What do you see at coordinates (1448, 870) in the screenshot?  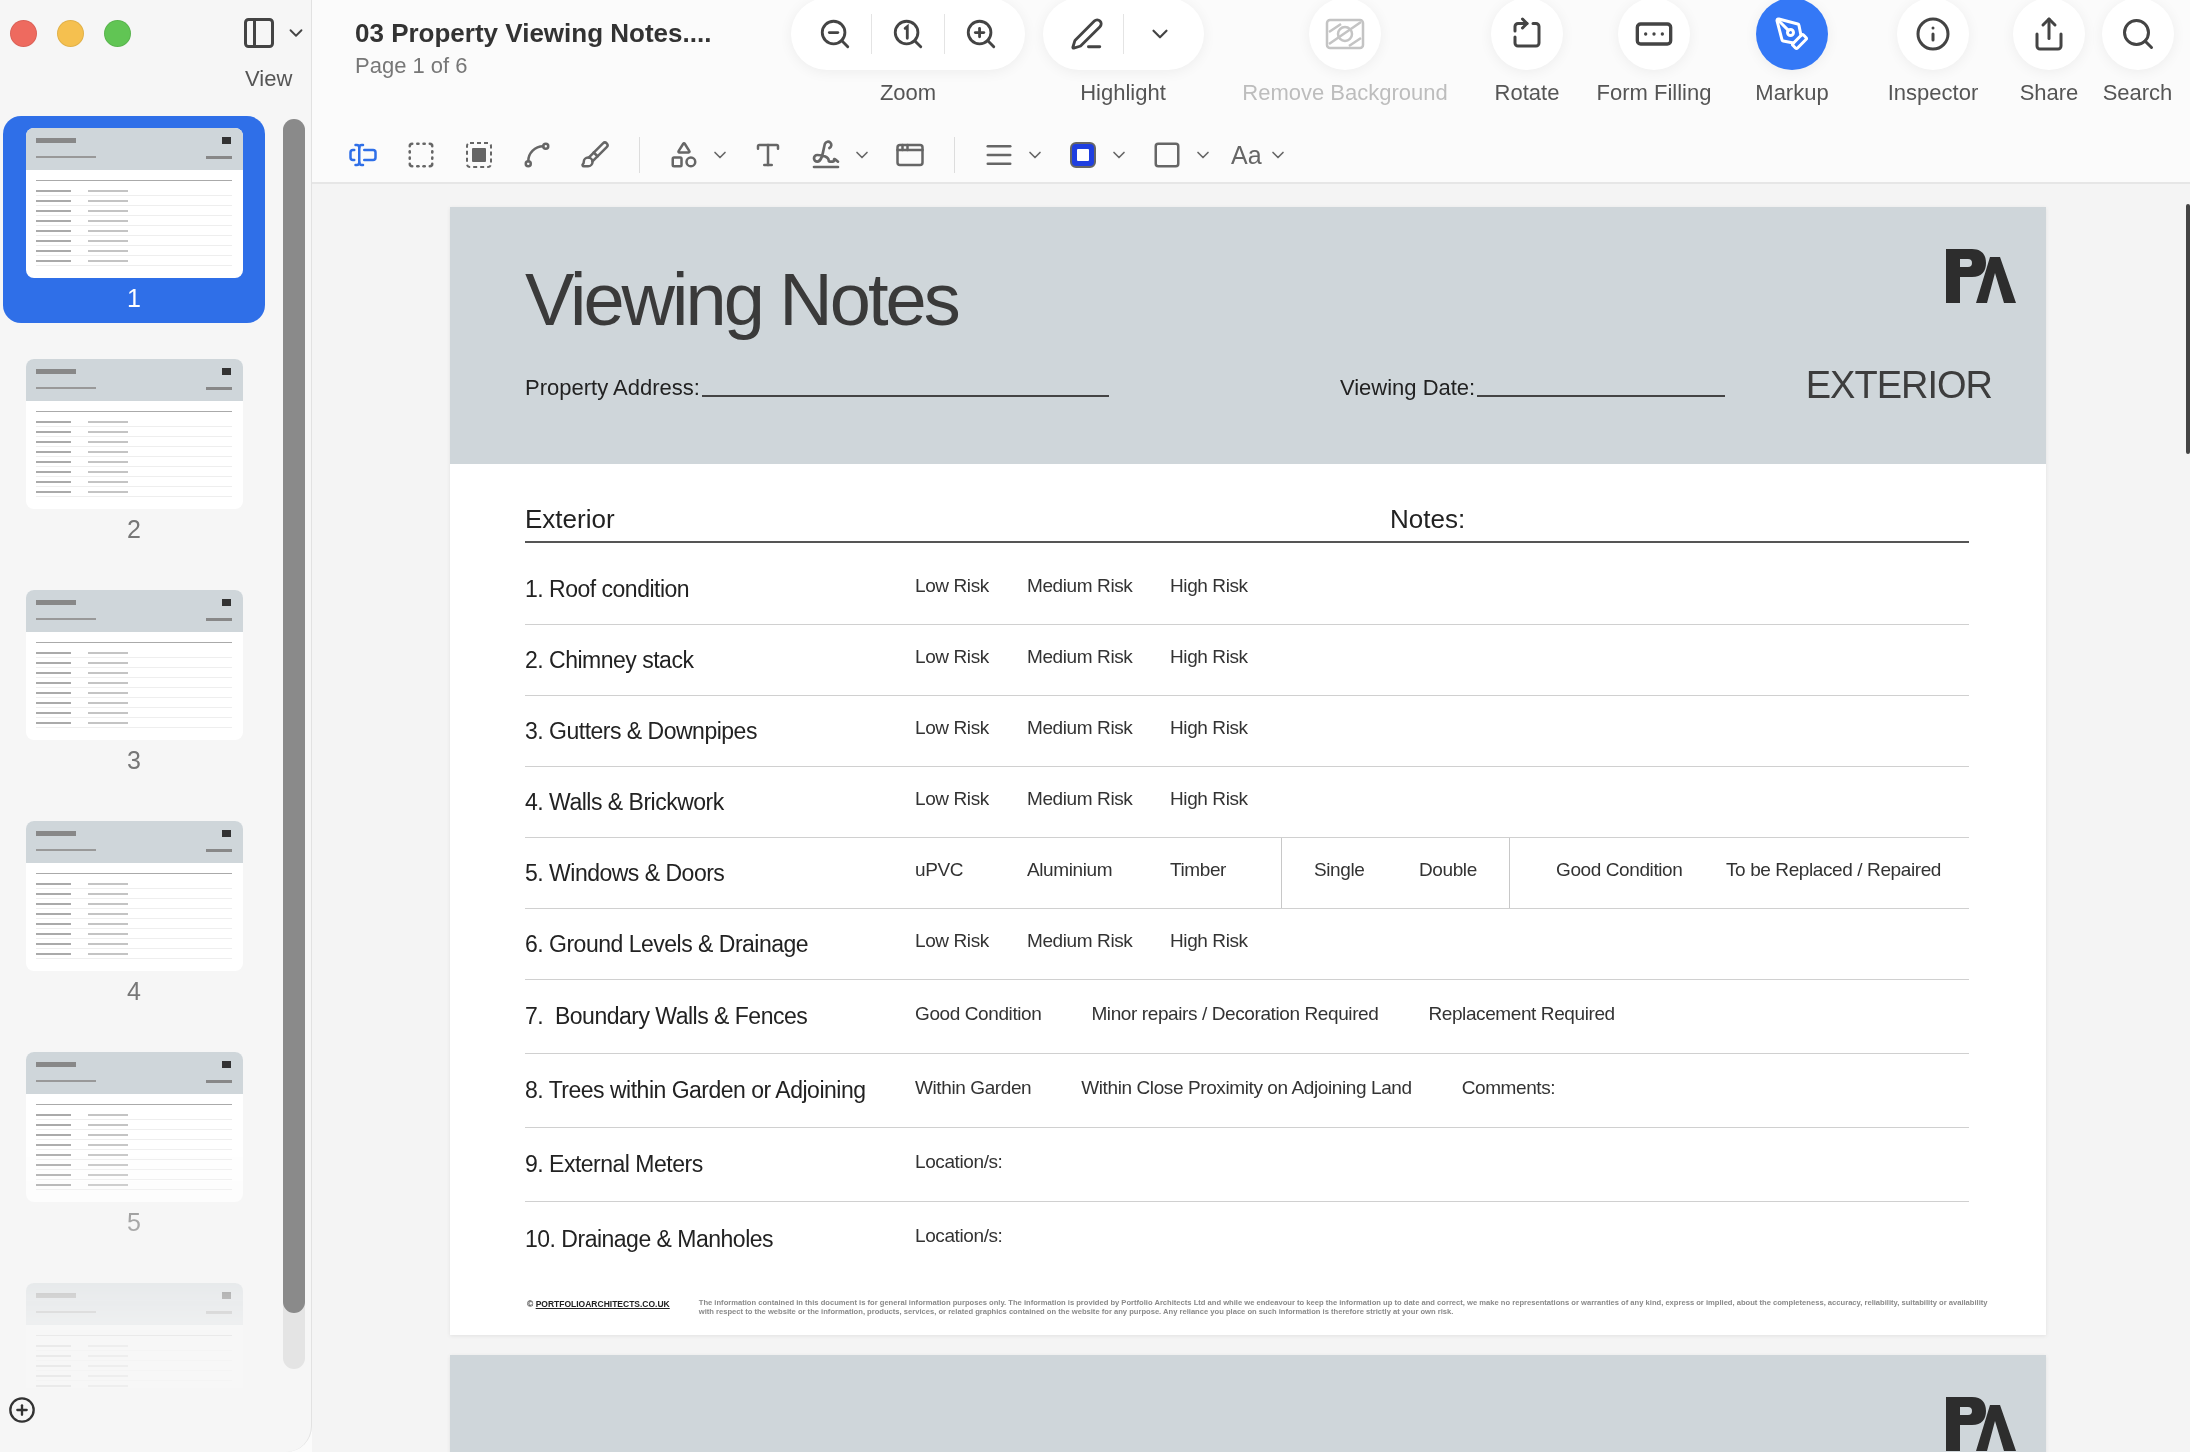 I see `option-label: Double` at bounding box center [1448, 870].